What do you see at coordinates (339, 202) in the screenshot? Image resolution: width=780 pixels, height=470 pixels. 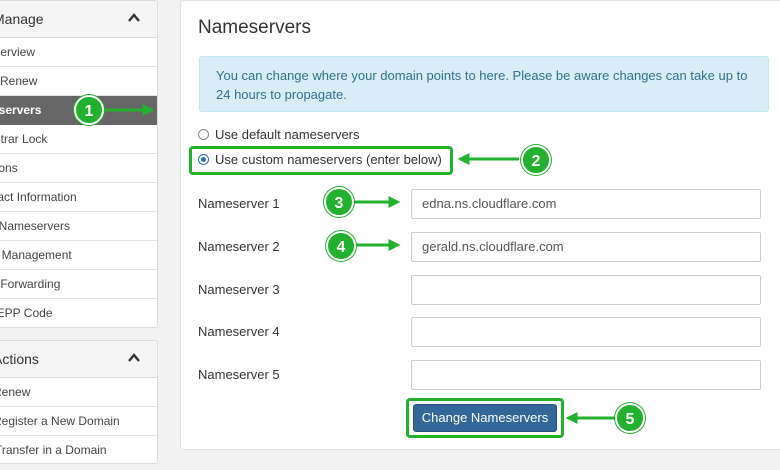 I see `annotation-badge-3: 3` at bounding box center [339, 202].